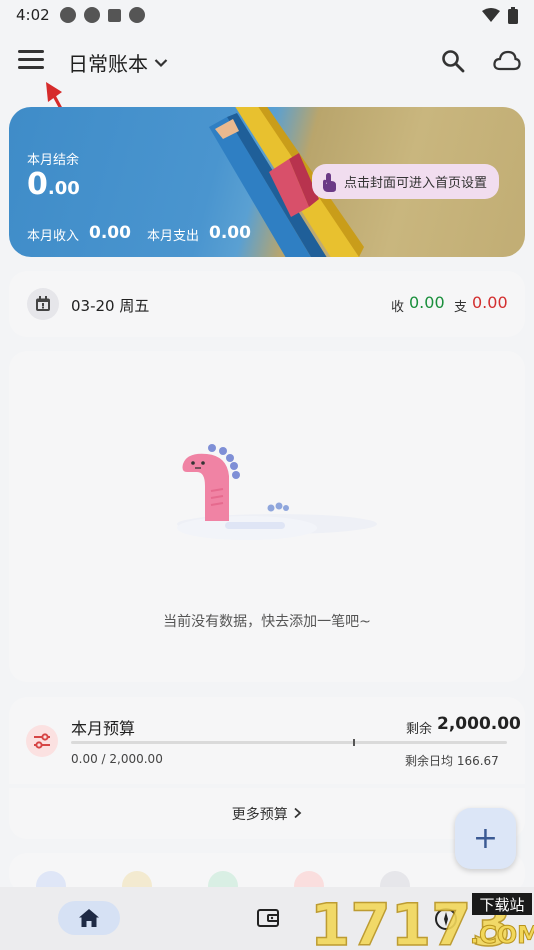 The image size is (534, 950). I want to click on cover-settings-hint: 点击封面可进入首页设置, so click(406, 181).